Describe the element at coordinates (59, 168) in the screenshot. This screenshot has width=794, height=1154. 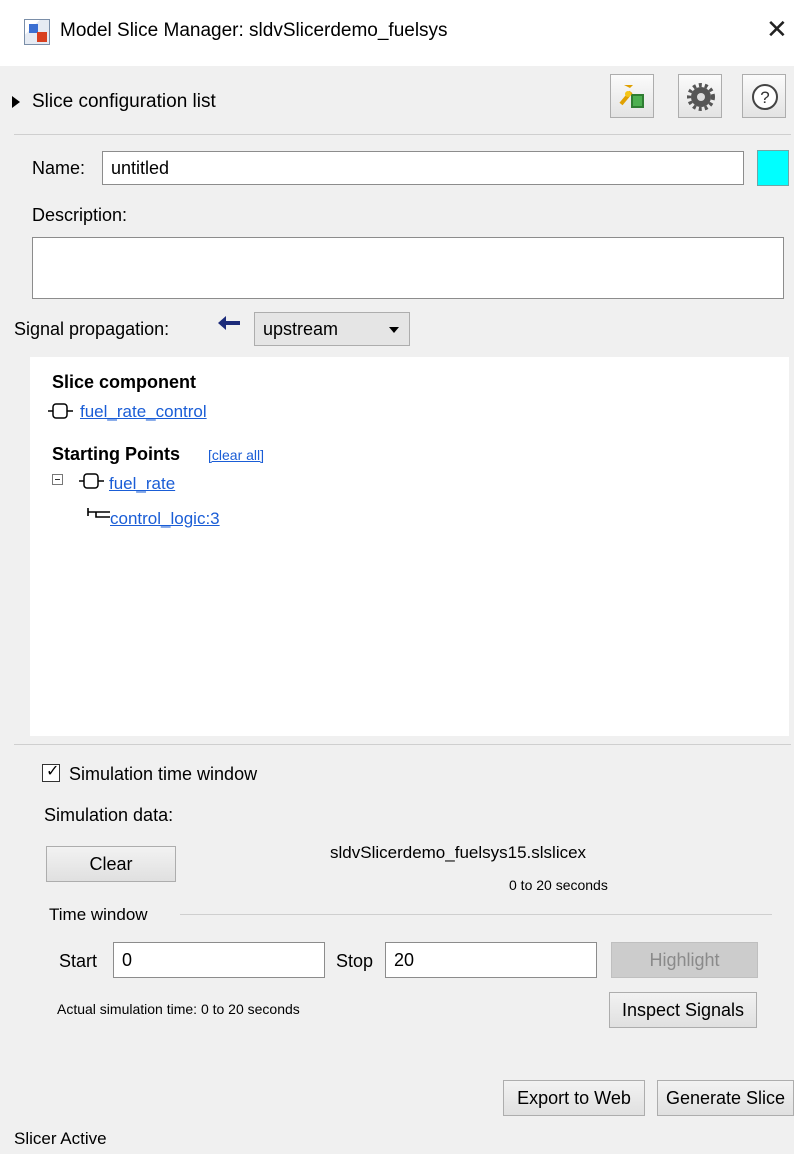
I see `name-label: Name:` at that location.